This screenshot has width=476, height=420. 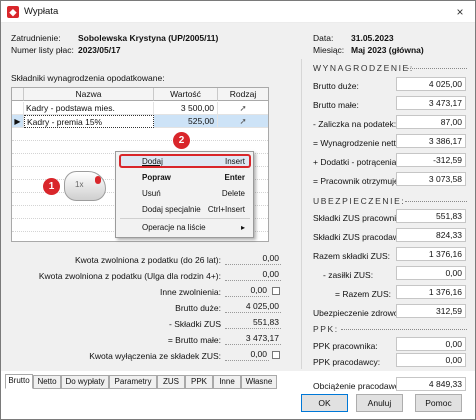 What do you see at coordinates (13, 12) in the screenshot?
I see `app-icon: ◆` at bounding box center [13, 12].